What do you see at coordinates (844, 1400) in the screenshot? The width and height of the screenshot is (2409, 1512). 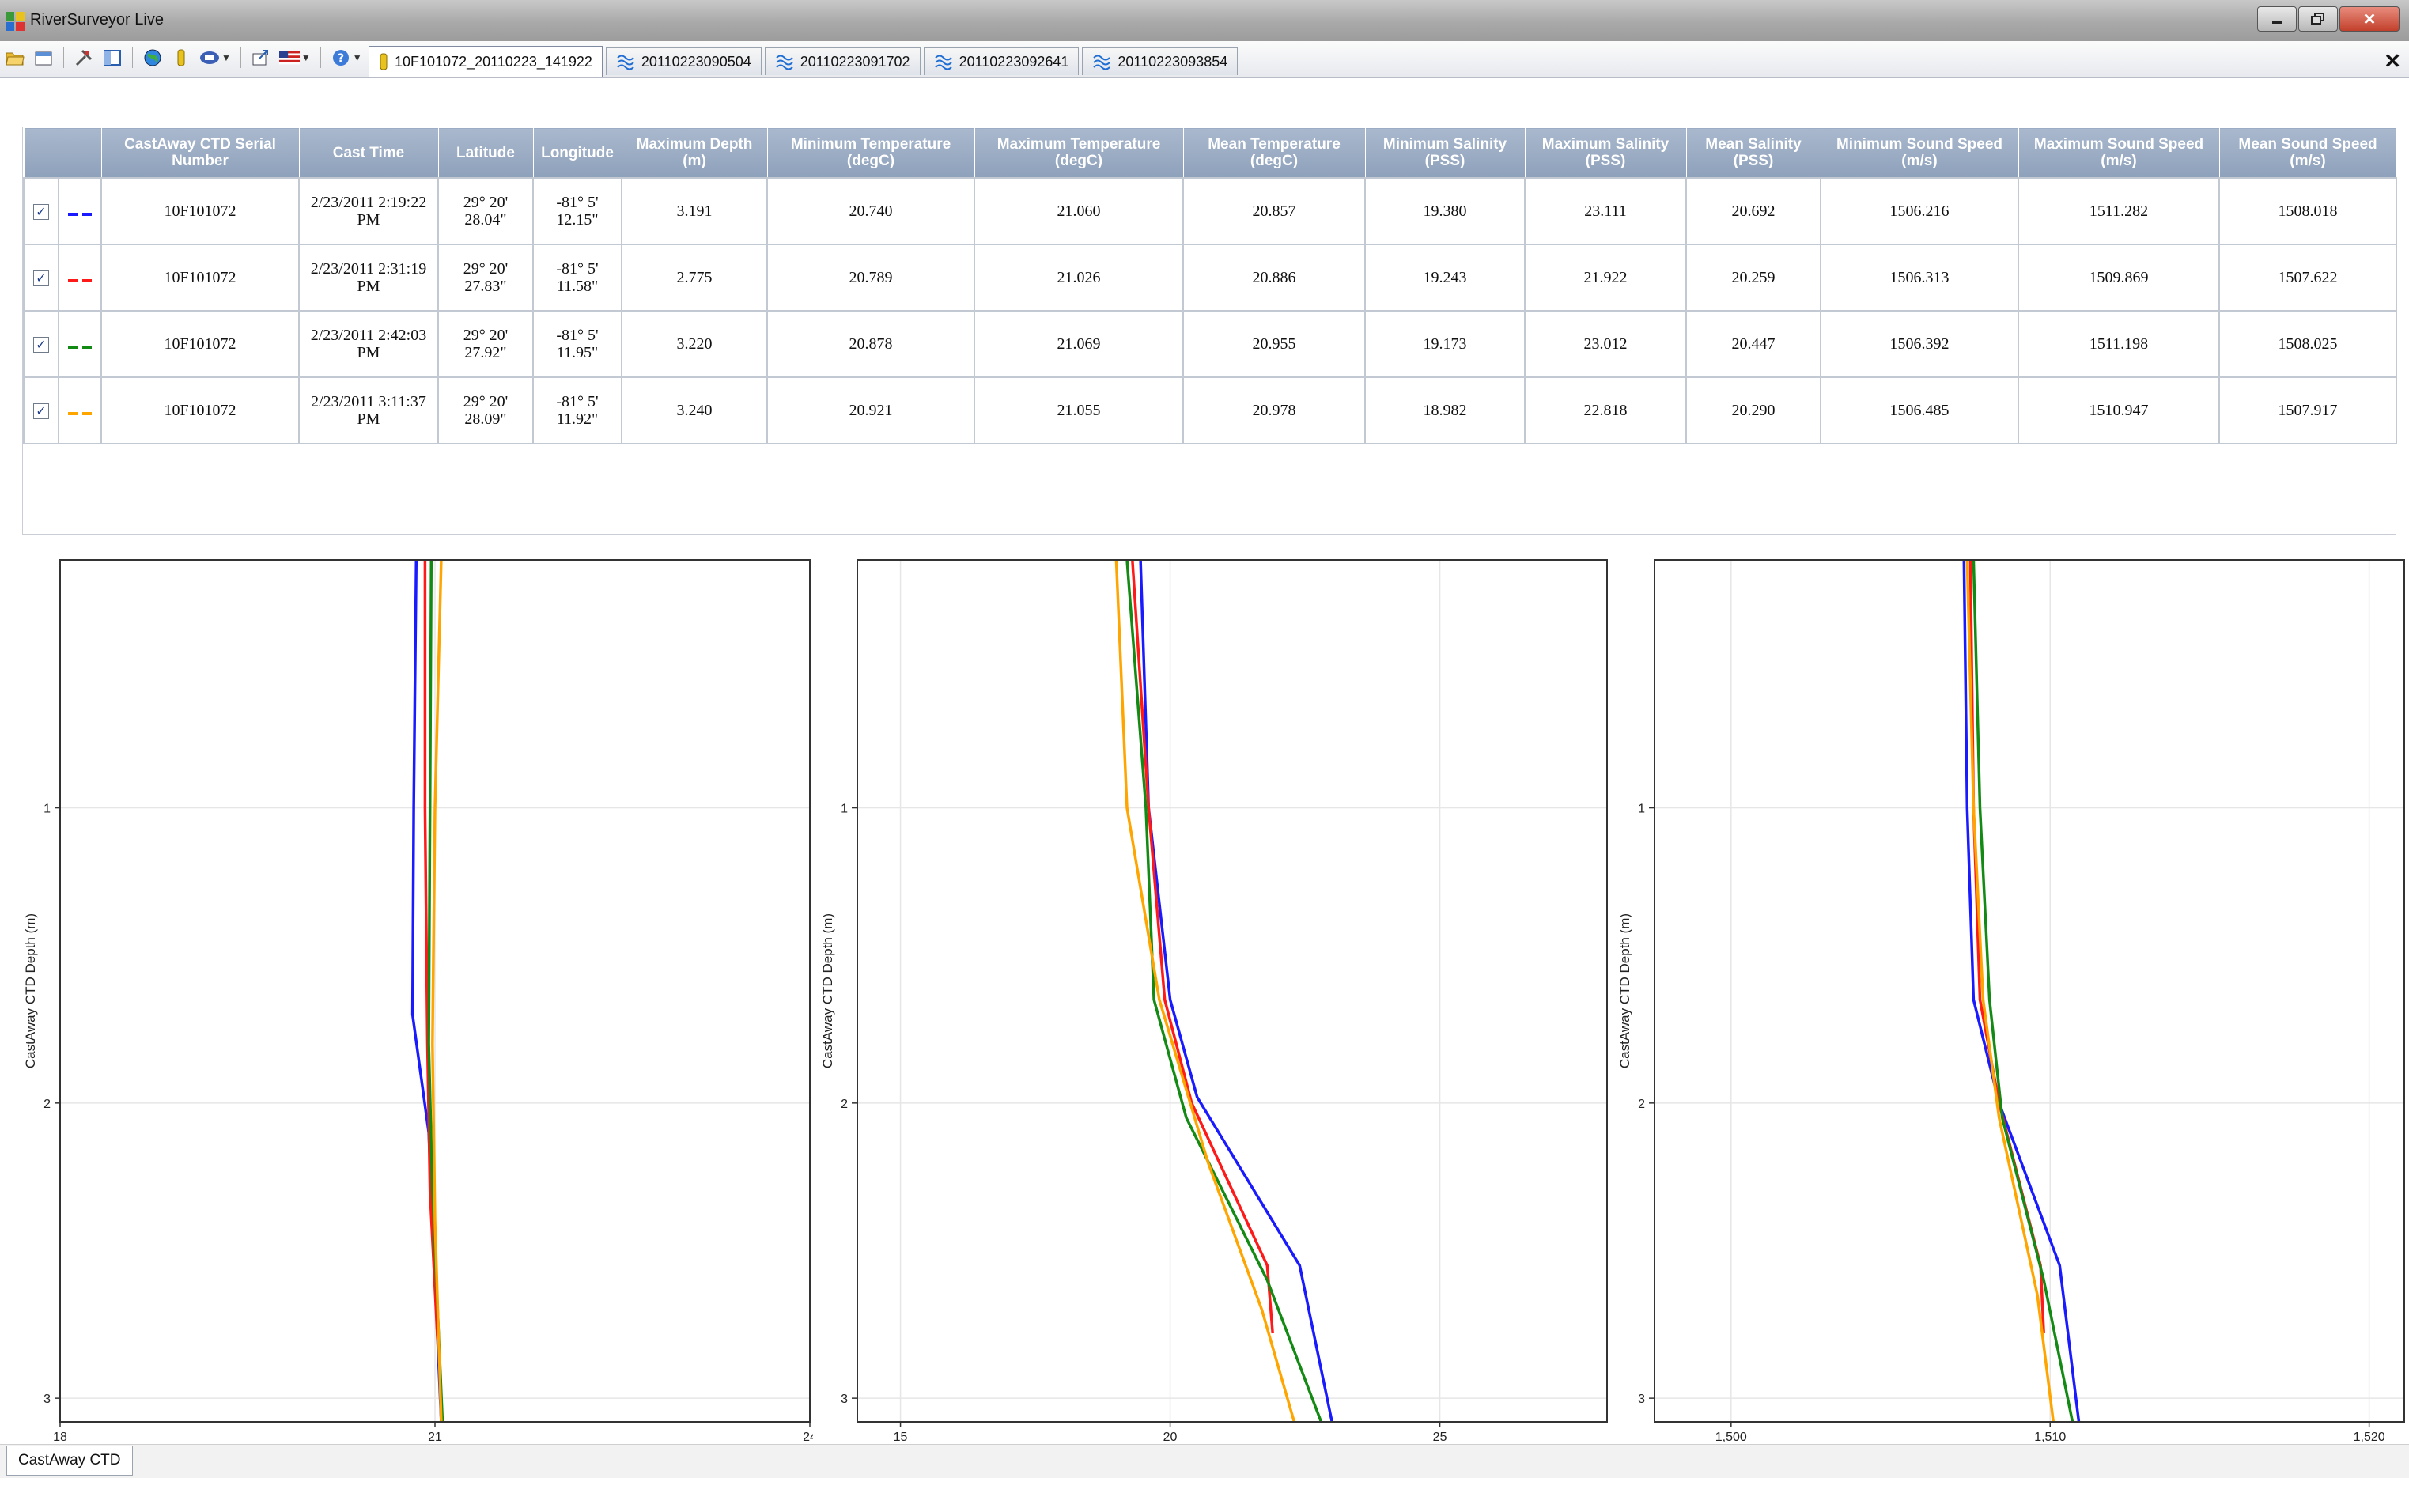 I see `y-tick-label: 3` at bounding box center [844, 1400].